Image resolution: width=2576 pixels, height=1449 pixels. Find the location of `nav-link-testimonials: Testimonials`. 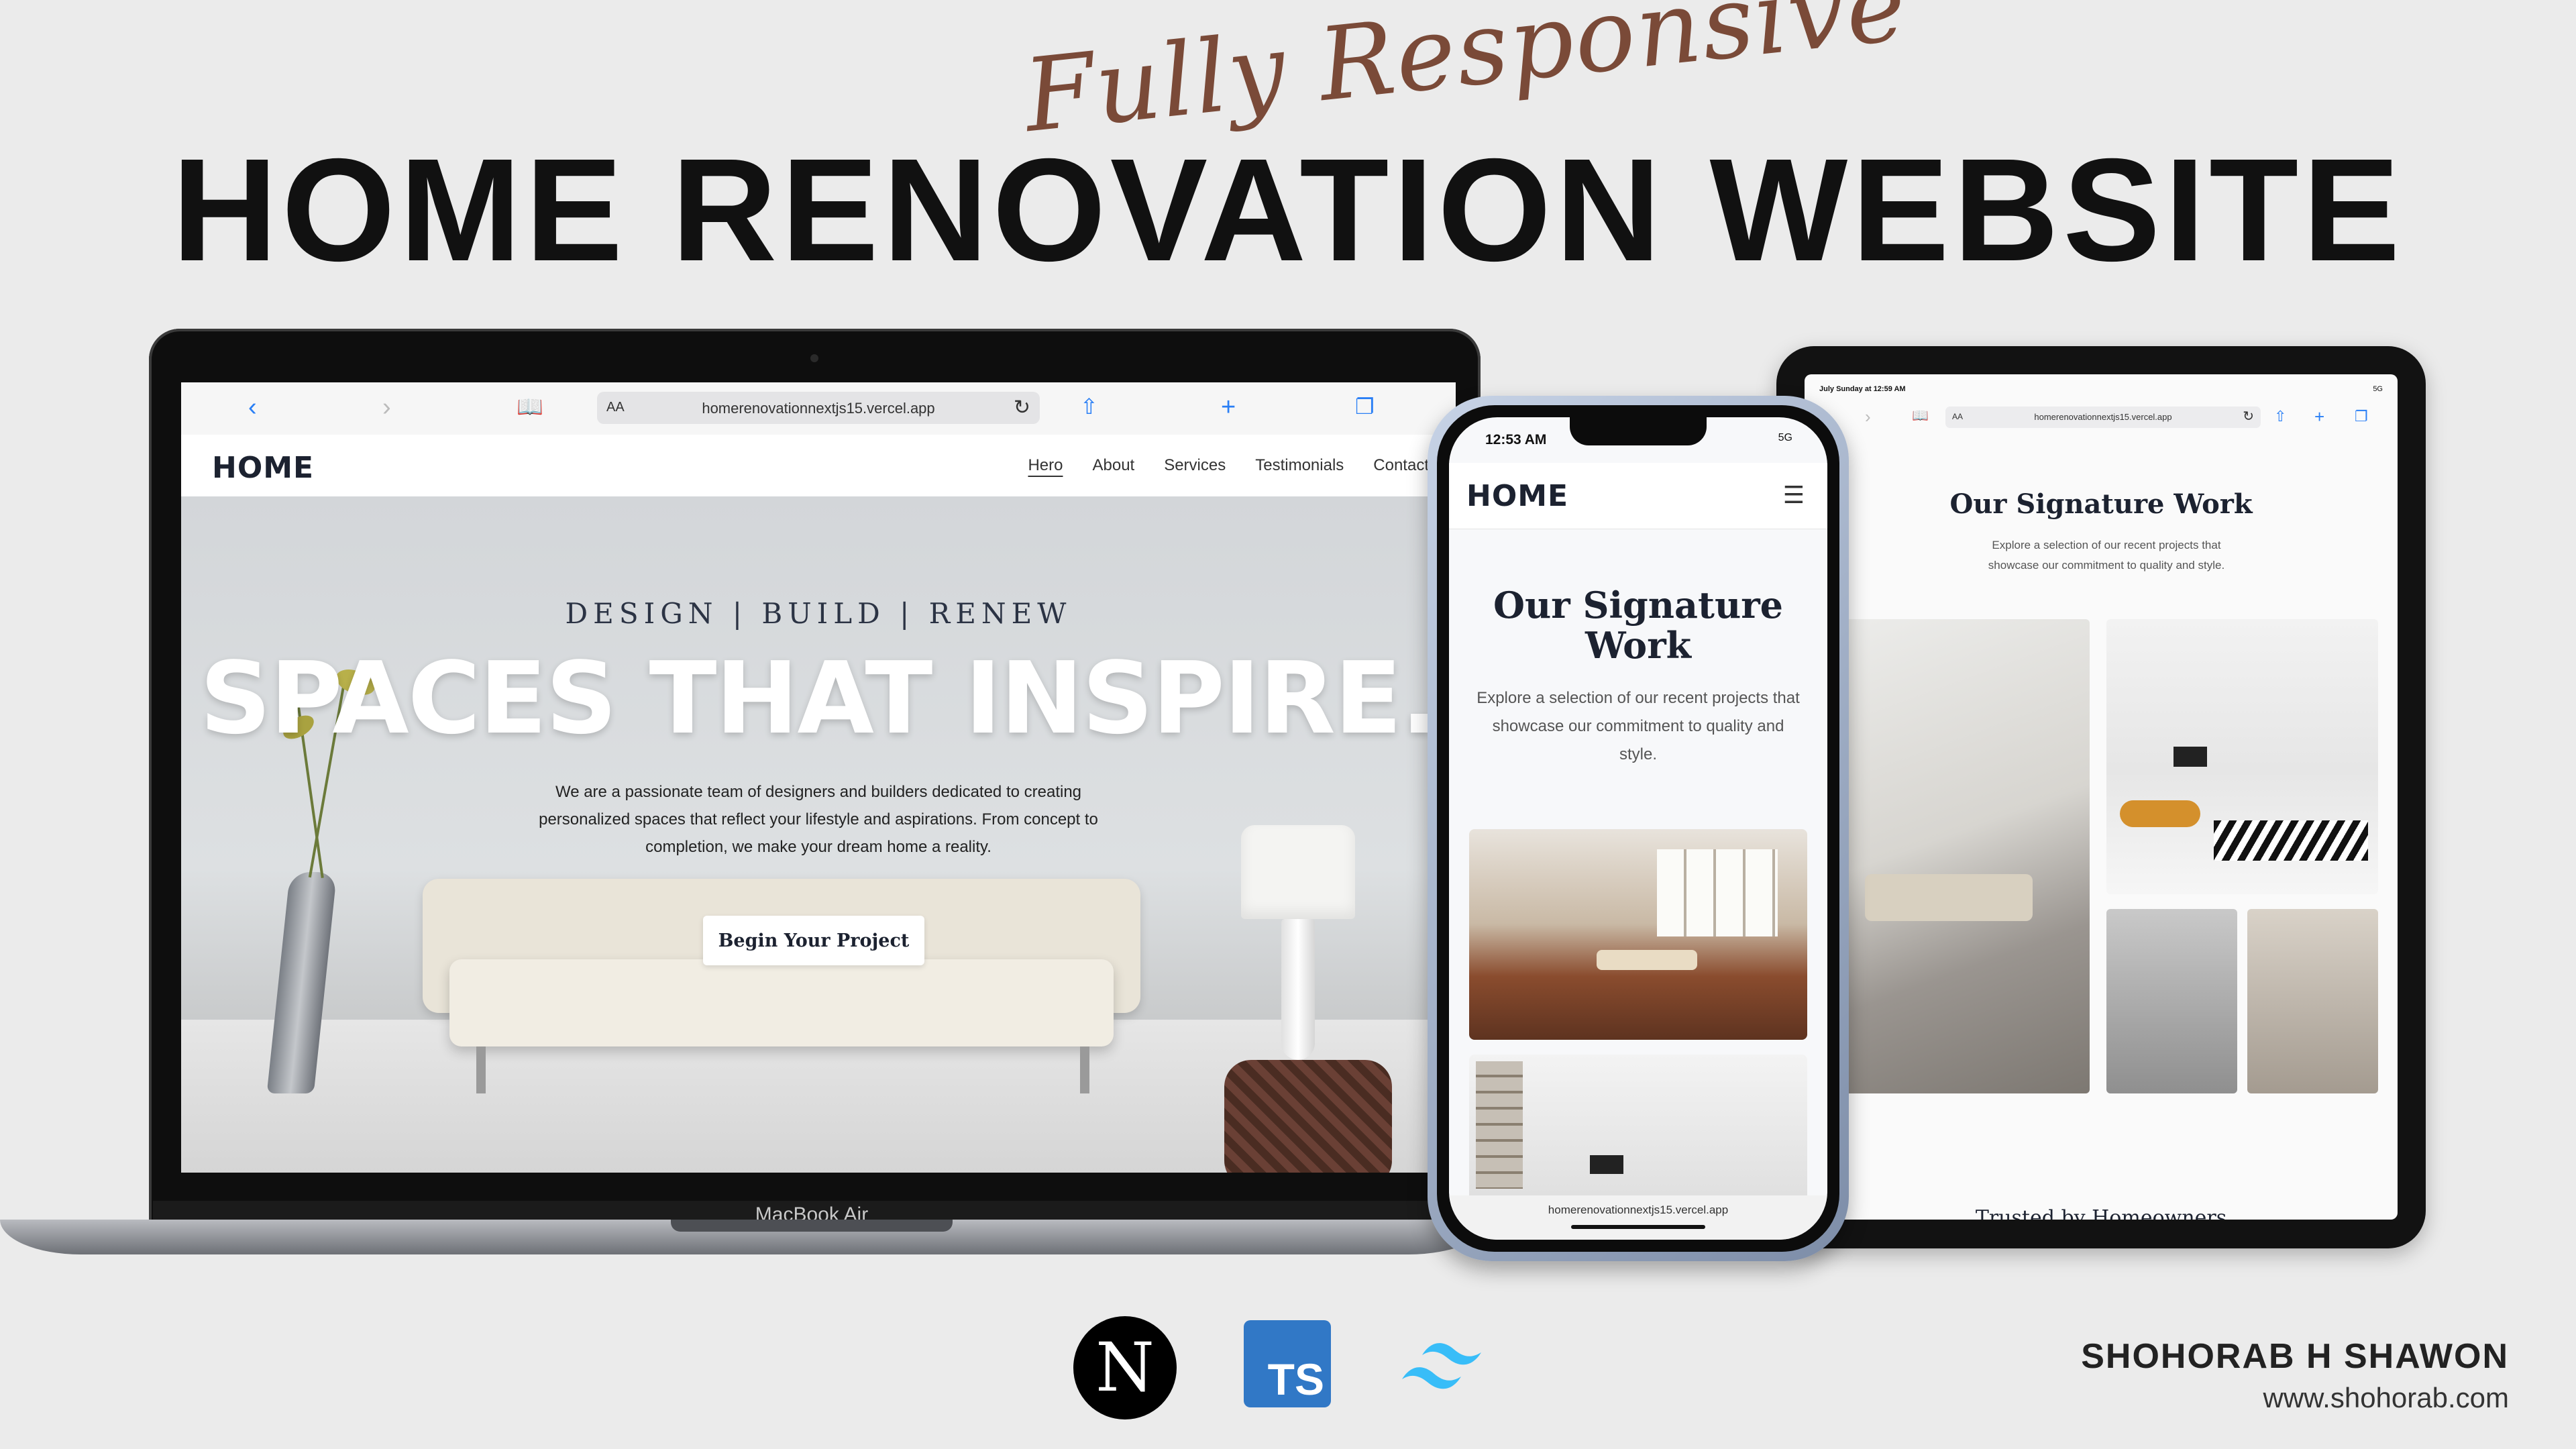

nav-link-testimonials: Testimonials is located at coordinates (1299, 465).